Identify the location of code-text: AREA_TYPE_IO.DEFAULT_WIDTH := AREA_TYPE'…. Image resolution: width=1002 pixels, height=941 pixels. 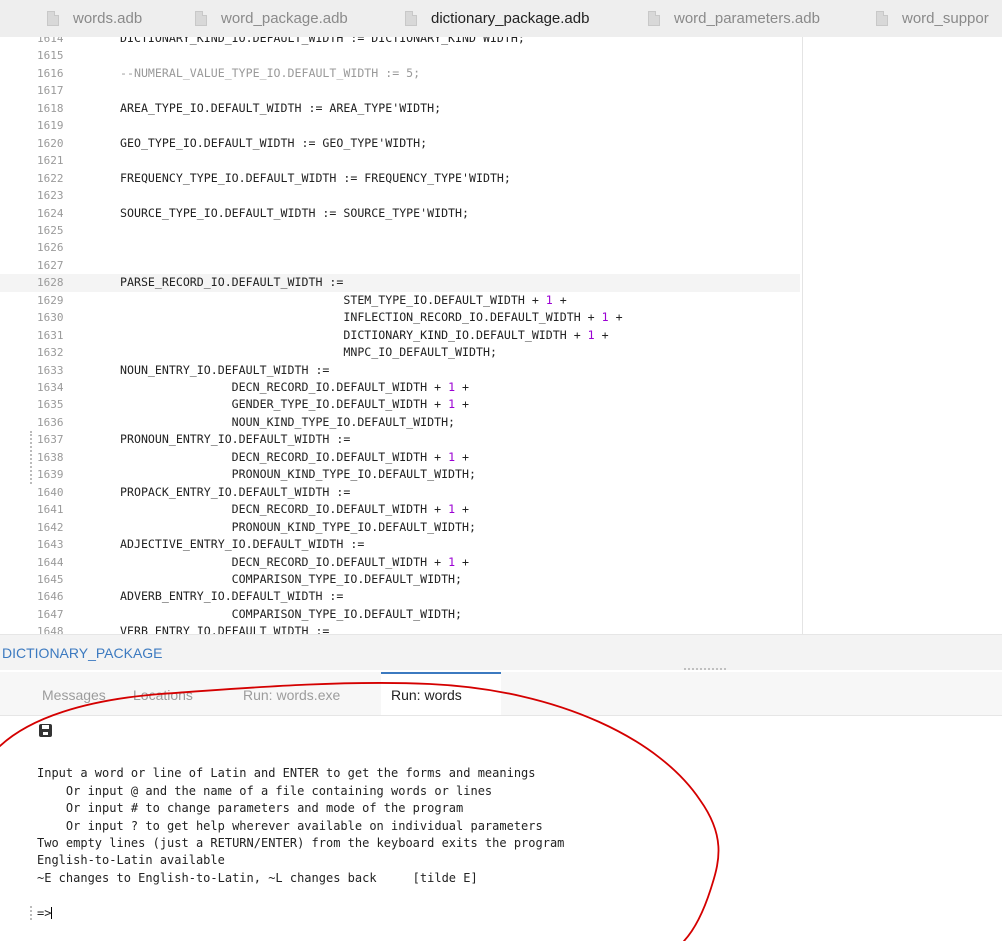
(281, 107).